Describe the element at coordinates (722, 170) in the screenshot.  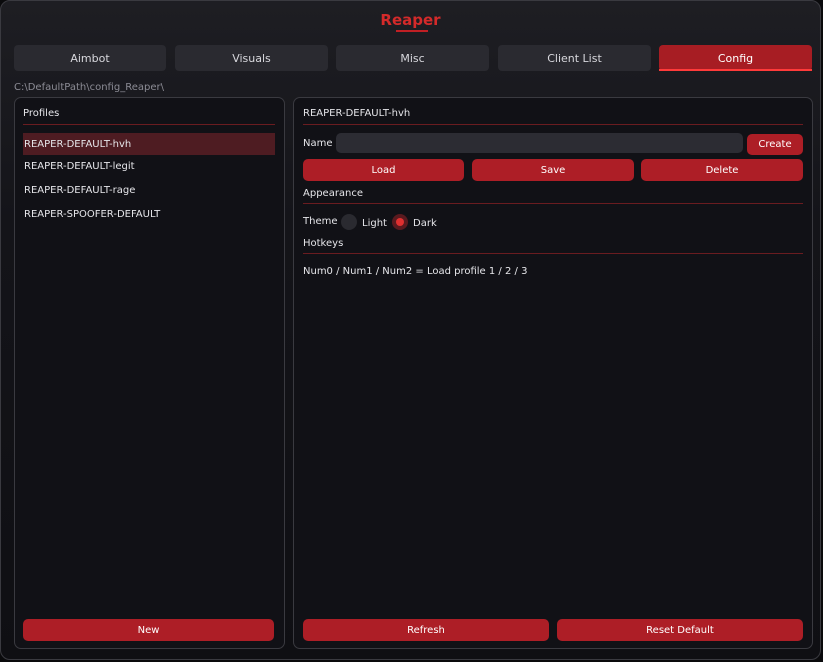
I see `delete-button: Delete` at that location.